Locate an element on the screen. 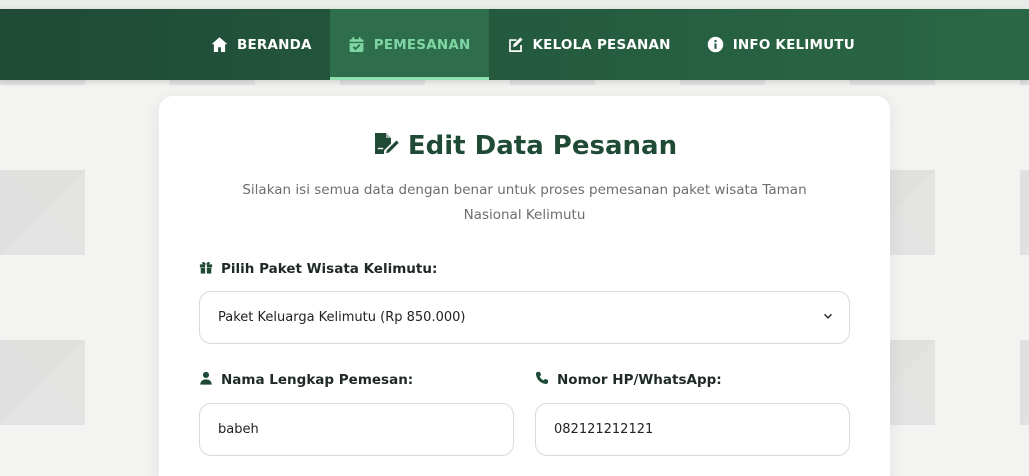 The height and width of the screenshot is (476, 1029). package-select-value: Paket Keluarga Kelimutu (Rp 850.000) is located at coordinates (342, 317).